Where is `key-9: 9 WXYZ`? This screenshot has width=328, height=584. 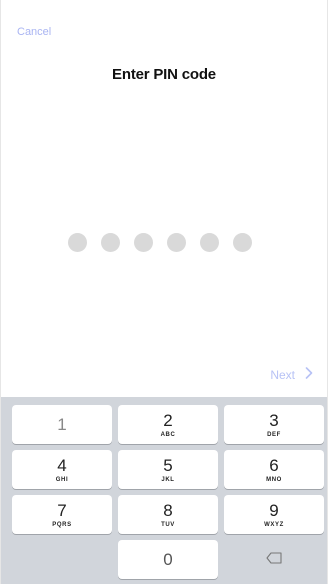
key-9: 9 WXYZ is located at coordinates (274, 514).